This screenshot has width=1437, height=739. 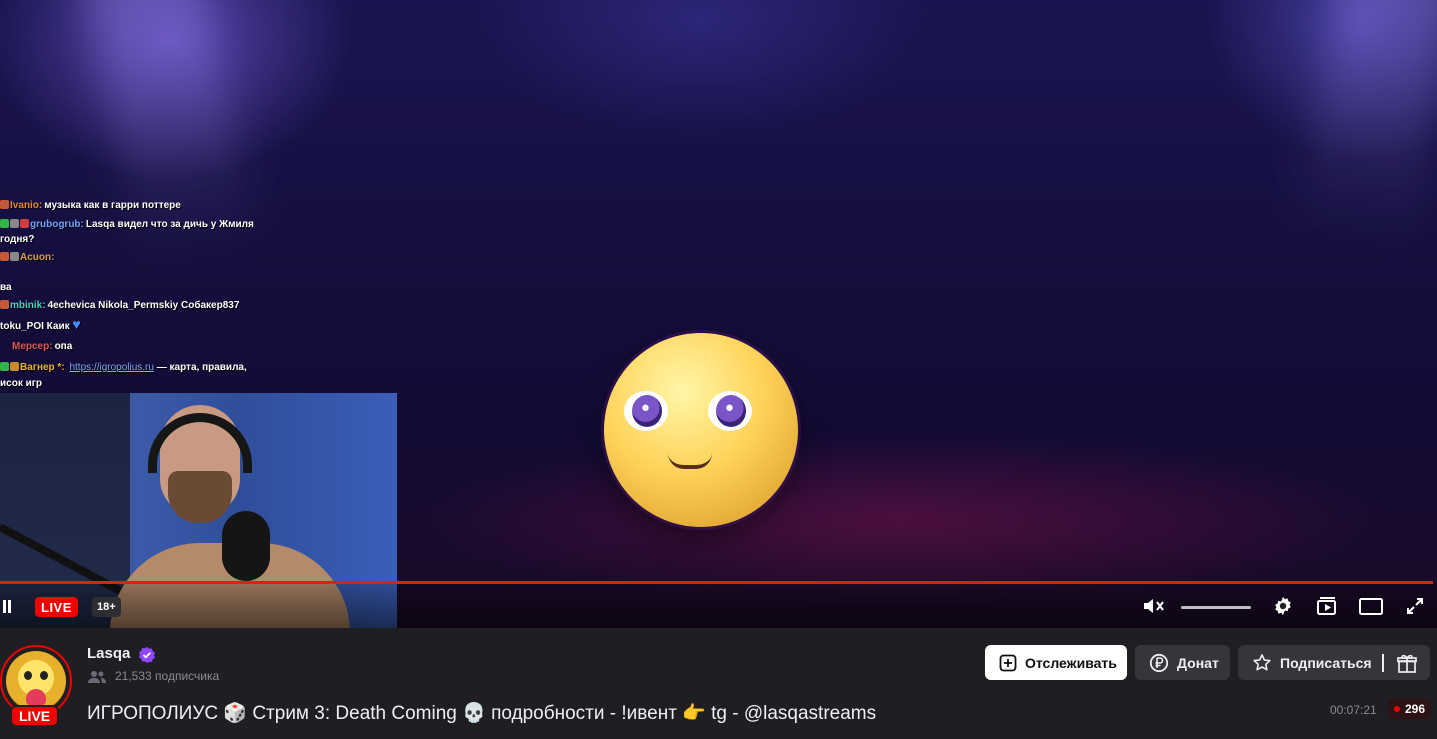 What do you see at coordinates (1008, 662) in the screenshot?
I see `plus-icon` at bounding box center [1008, 662].